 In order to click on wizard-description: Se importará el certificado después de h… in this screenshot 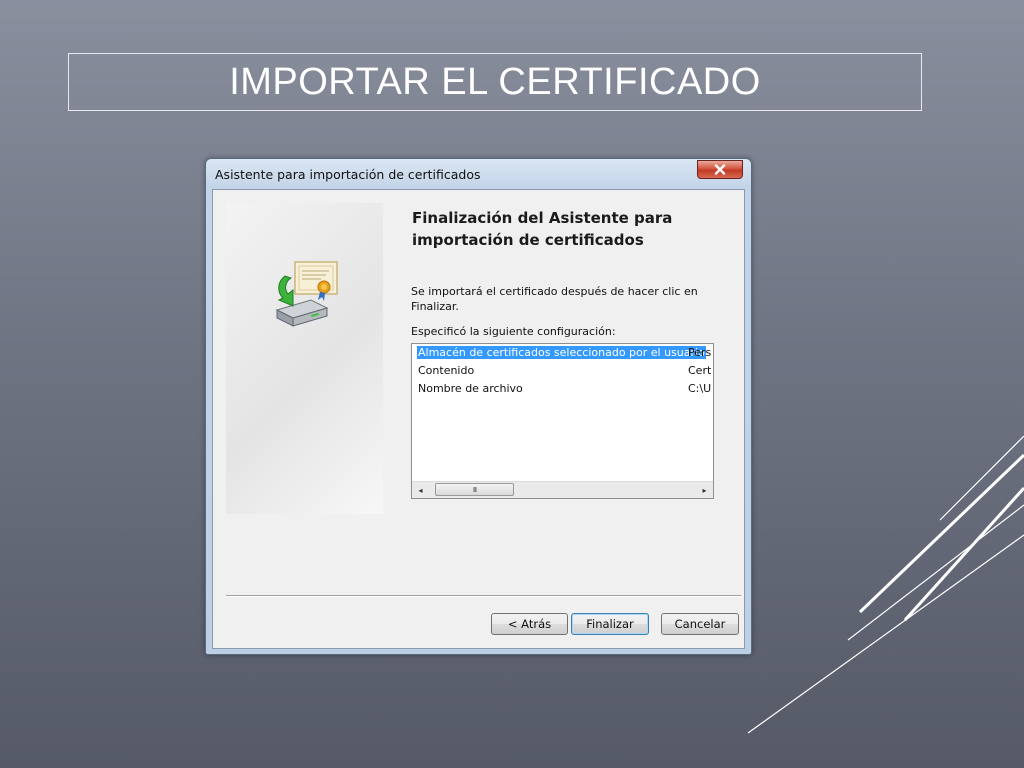, I will do `click(556, 299)`.